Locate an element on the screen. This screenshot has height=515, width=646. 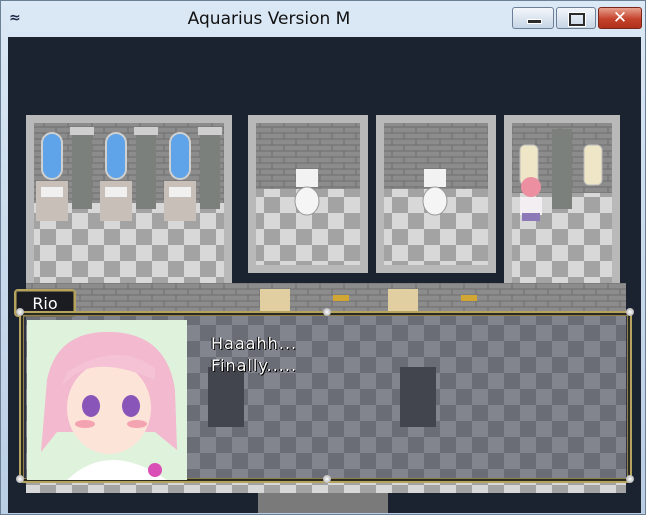
close-button: ✕ is located at coordinates (620, 18).